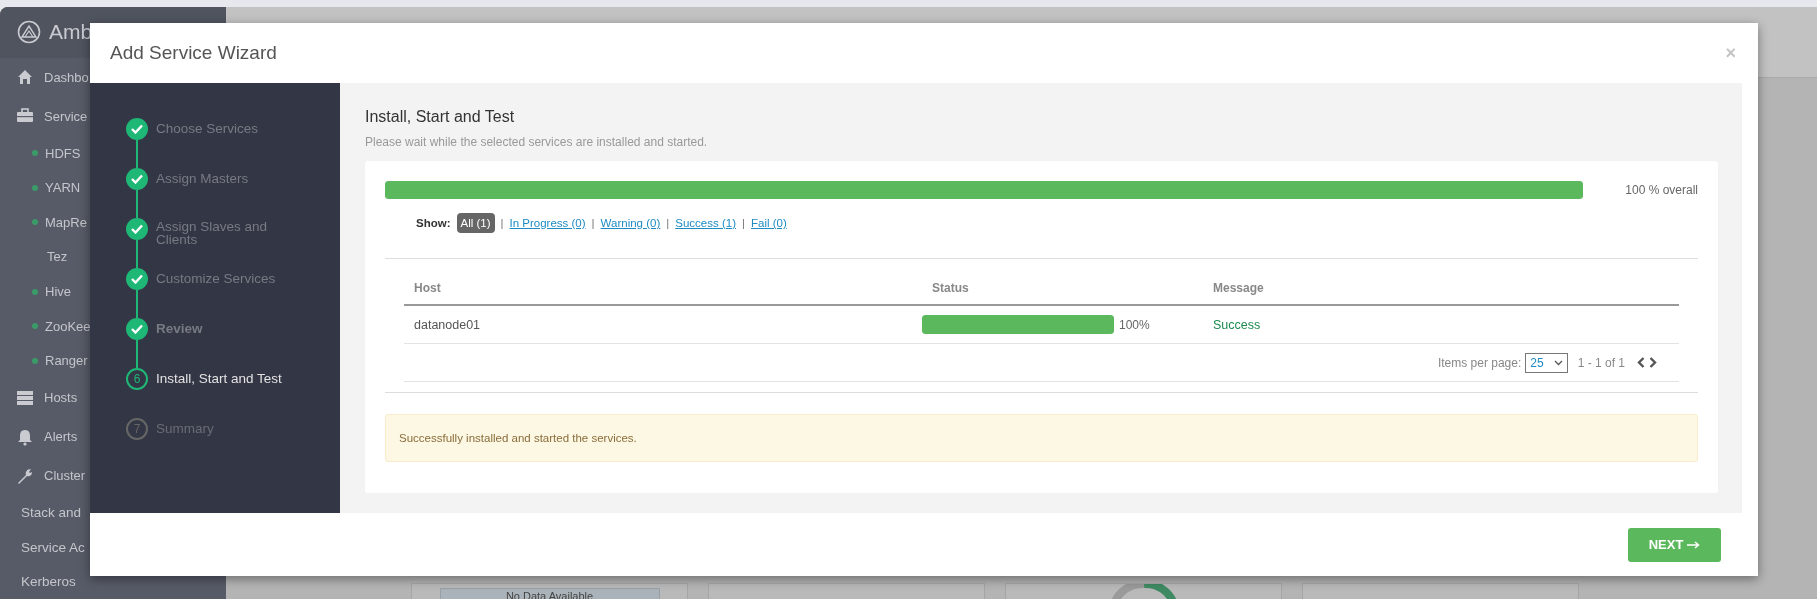 This screenshot has height=599, width=1817. I want to click on arrow-right-icon, so click(1694, 544).